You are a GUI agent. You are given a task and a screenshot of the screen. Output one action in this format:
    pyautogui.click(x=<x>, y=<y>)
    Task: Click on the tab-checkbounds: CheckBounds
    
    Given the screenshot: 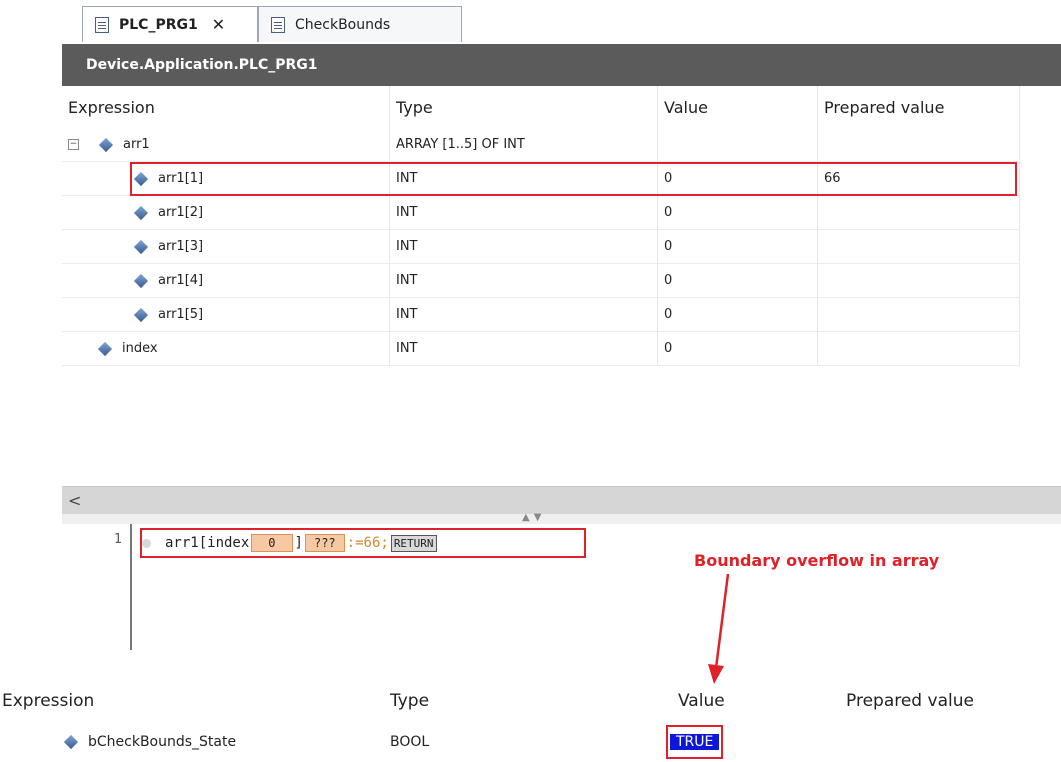 What is the action you would take?
    pyautogui.click(x=360, y=24)
    